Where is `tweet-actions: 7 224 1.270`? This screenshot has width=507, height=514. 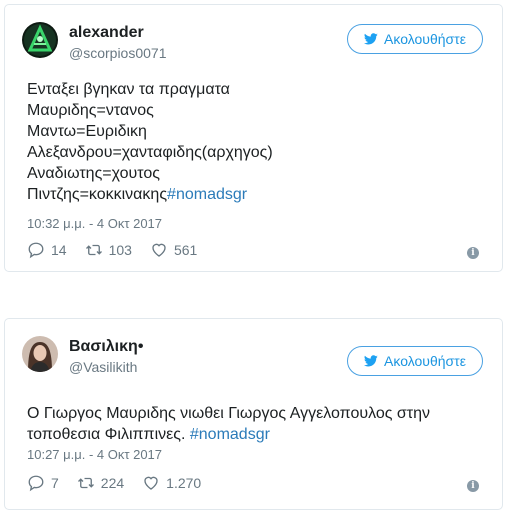
tweet-actions: 7 224 1.270 is located at coordinates (123, 483).